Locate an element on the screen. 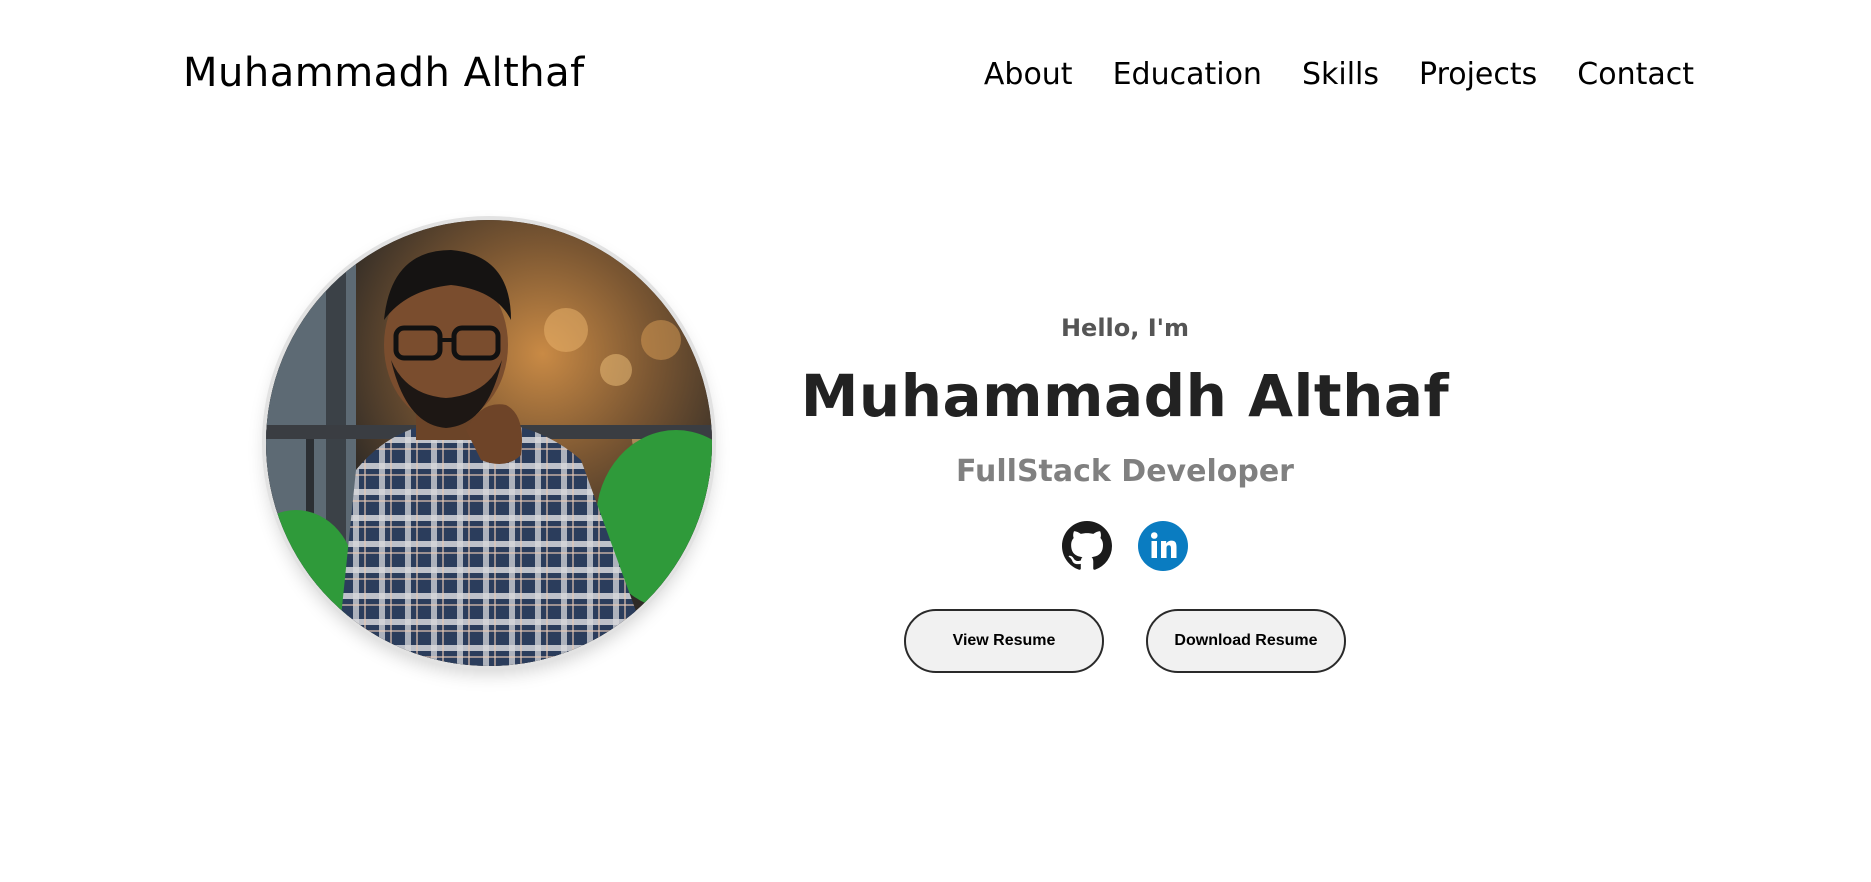  hero-name: Muhammadh Althaf is located at coordinates (1125, 396).